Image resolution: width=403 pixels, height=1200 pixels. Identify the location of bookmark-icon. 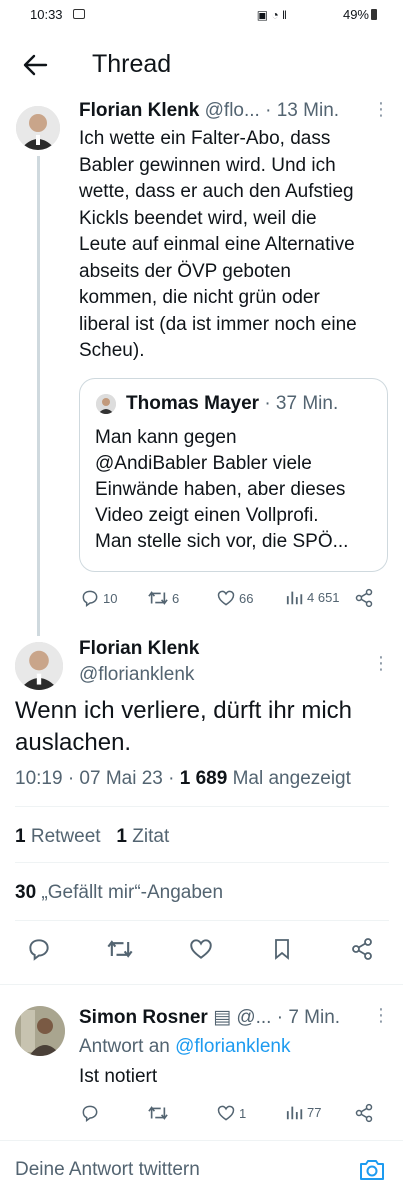
(282, 949).